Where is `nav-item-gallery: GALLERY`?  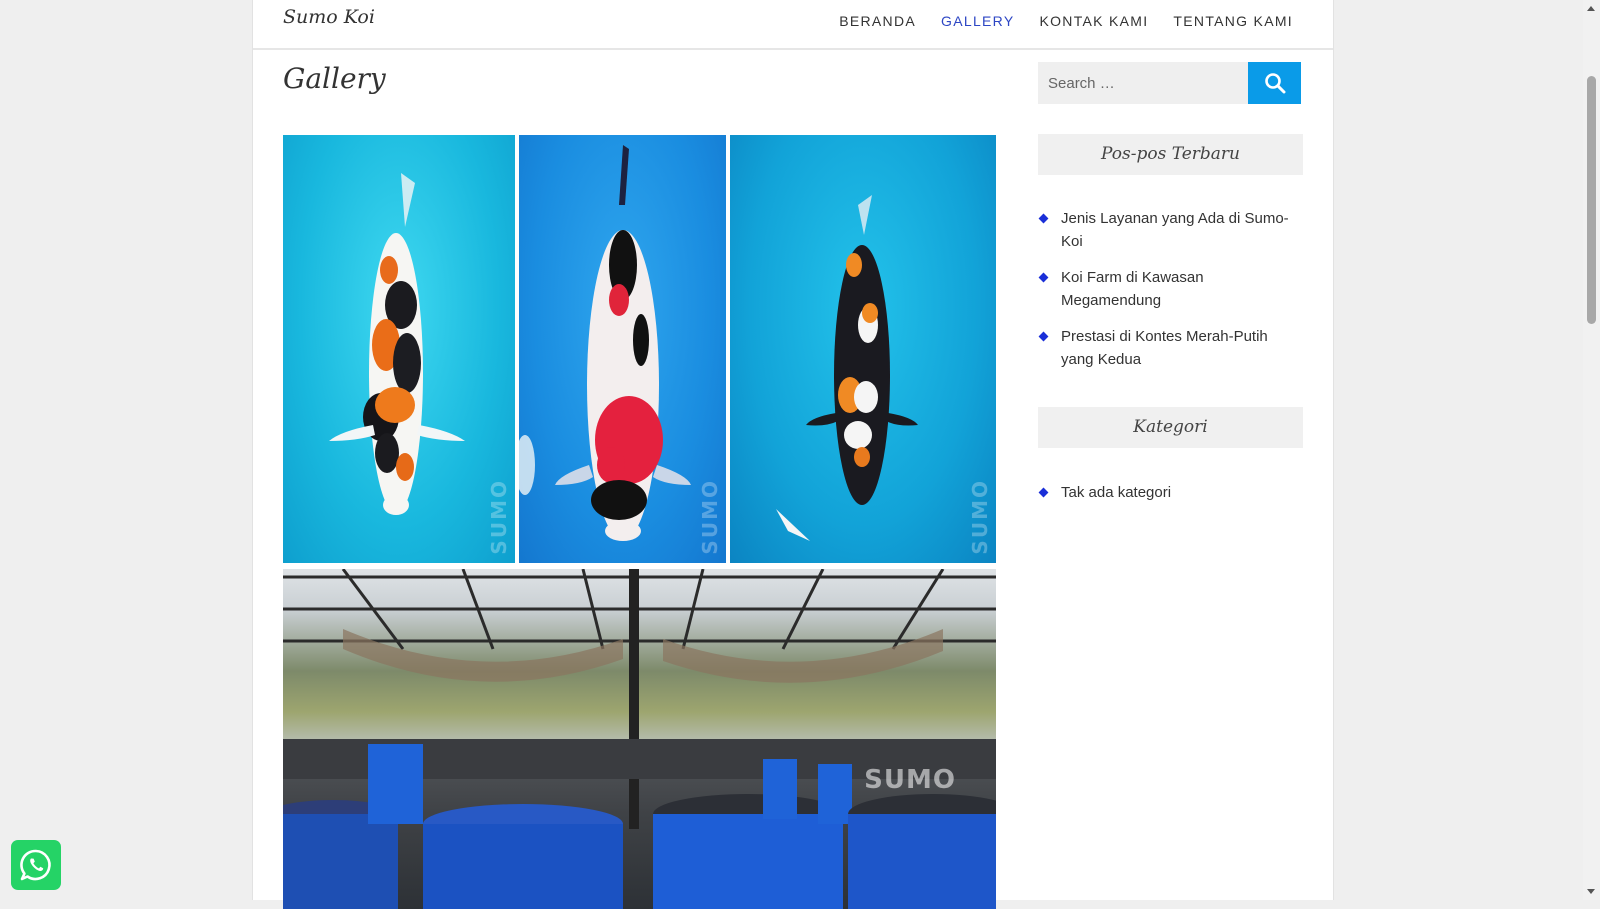
nav-item-gallery: GALLERY is located at coordinates (977, 21).